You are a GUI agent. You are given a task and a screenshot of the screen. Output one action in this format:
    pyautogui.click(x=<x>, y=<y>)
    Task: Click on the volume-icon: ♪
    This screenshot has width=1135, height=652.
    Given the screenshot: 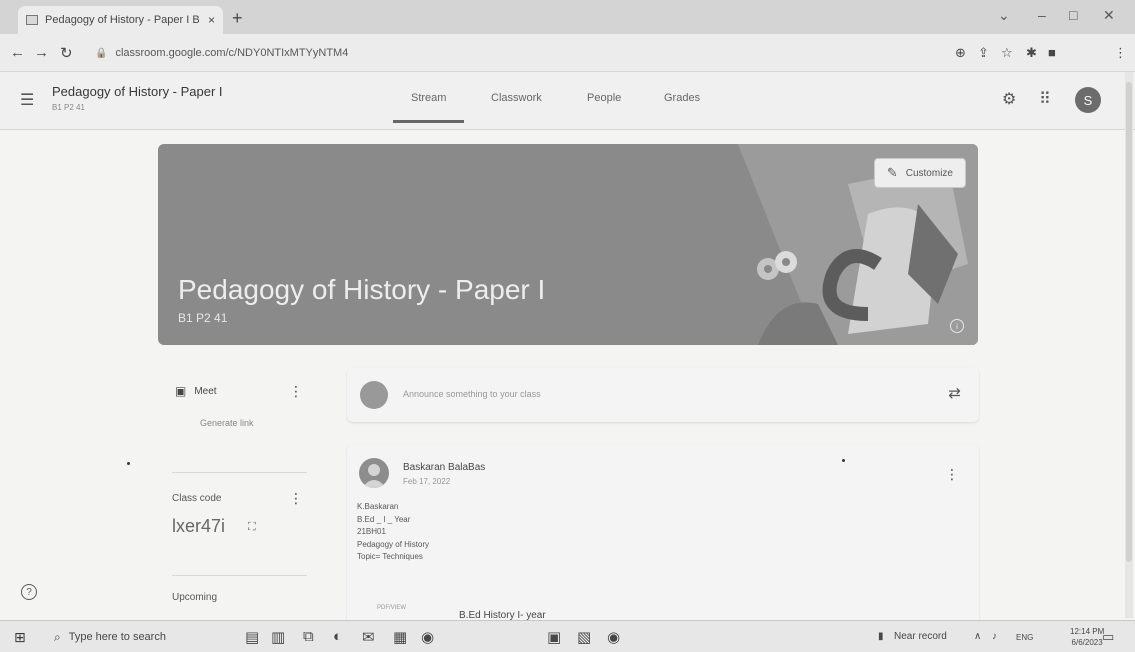 What is the action you would take?
    pyautogui.click(x=994, y=636)
    